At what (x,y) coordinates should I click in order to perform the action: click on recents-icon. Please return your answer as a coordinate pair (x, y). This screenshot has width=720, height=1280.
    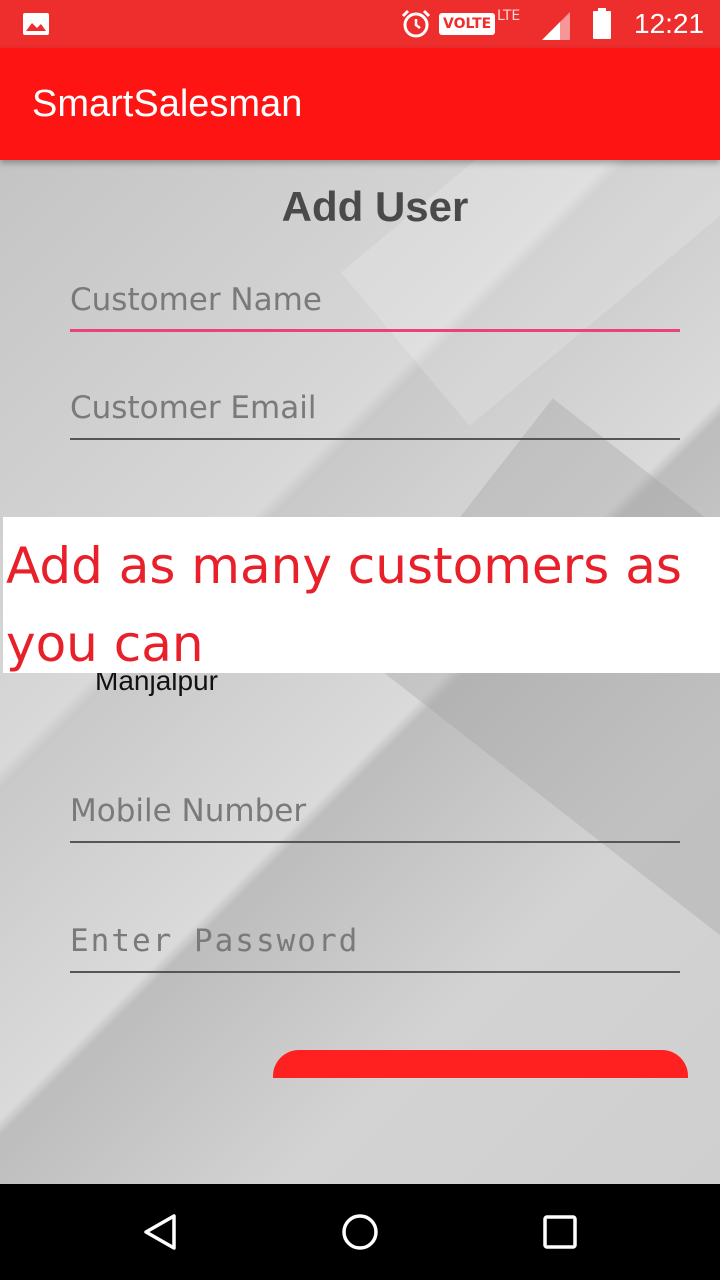
    Looking at the image, I should click on (560, 1232).